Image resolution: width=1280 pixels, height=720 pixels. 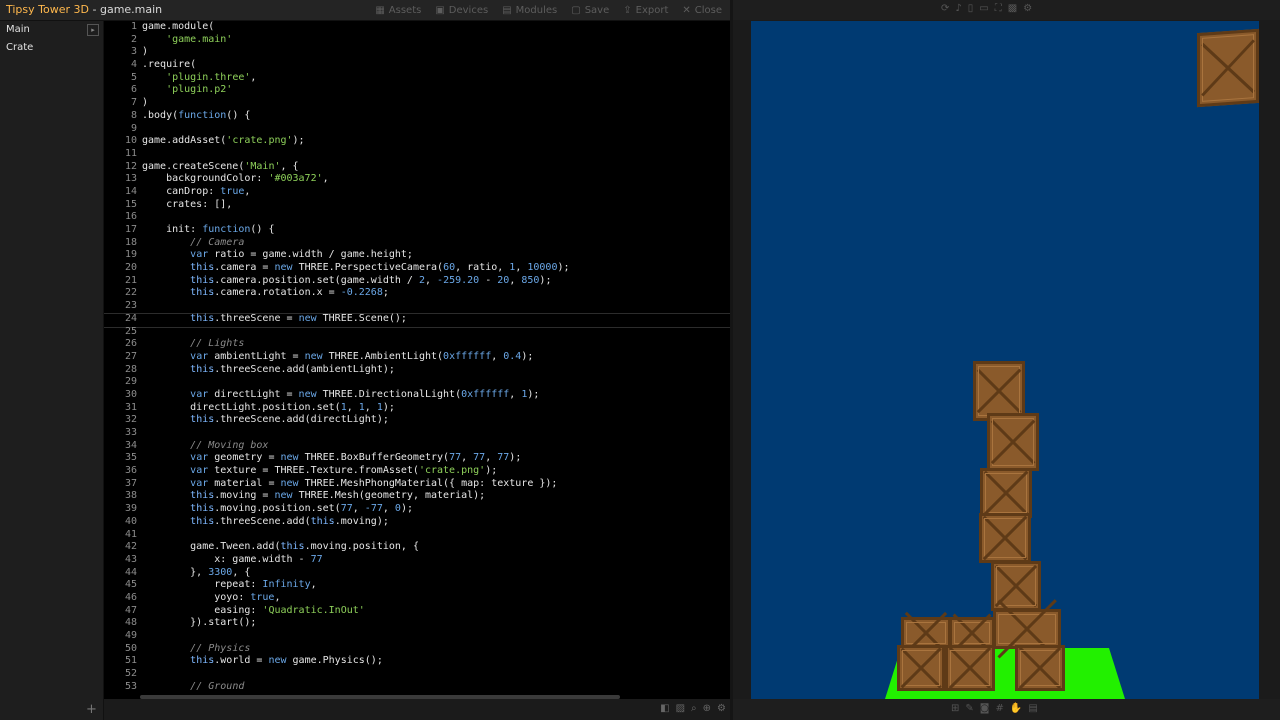 I want to click on code-line: repeat: Infinity,, so click(x=436, y=585).